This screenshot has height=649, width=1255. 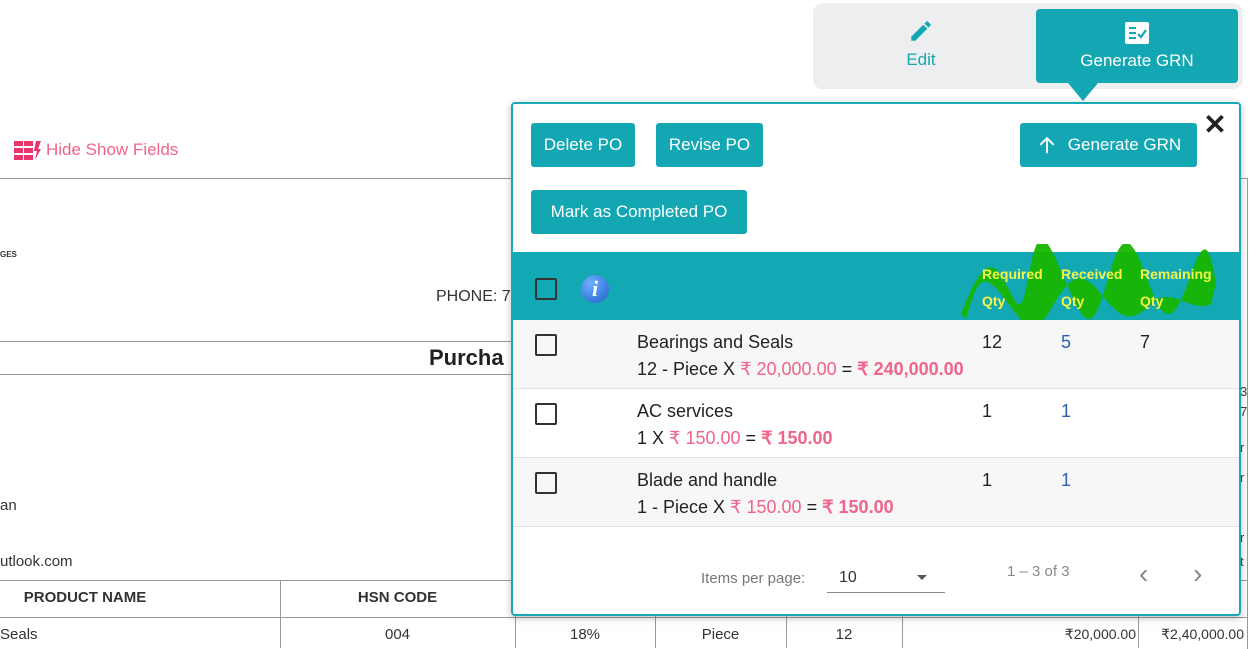 What do you see at coordinates (720, 634) in the screenshot?
I see `unit-cell: Piece` at bounding box center [720, 634].